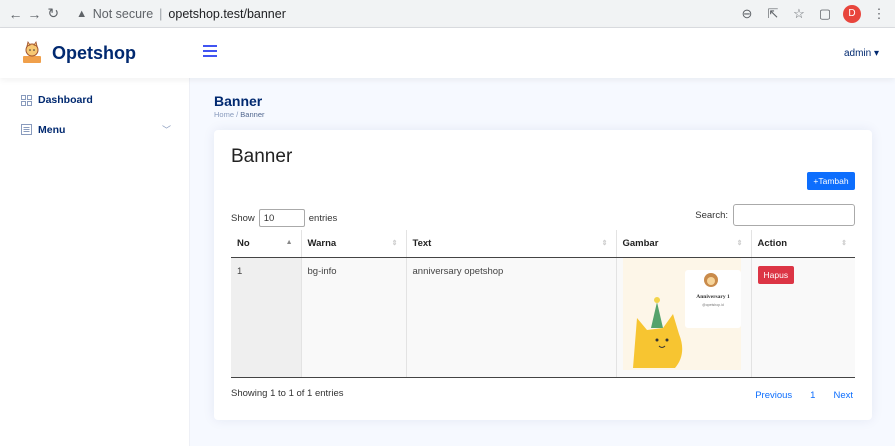  What do you see at coordinates (747, 14) in the screenshot?
I see `zoom-icon: ⊖` at bounding box center [747, 14].